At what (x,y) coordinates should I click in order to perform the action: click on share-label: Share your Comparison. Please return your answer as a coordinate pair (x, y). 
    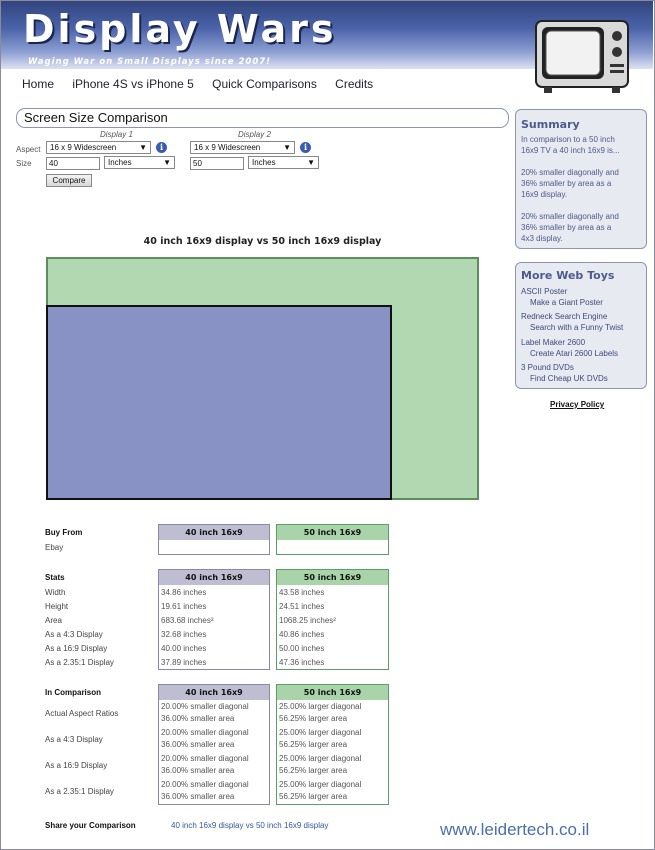
    Looking at the image, I should click on (90, 825).